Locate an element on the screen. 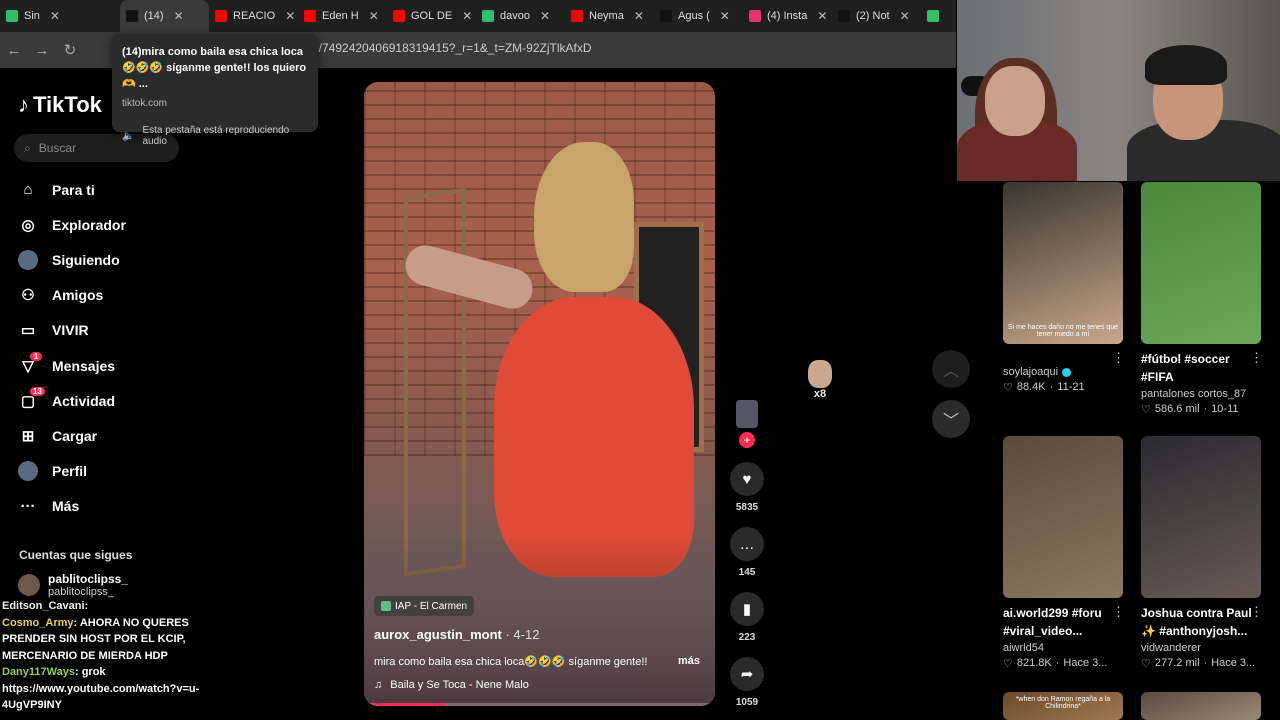 The height and width of the screenshot is (720, 1280). browser-tab: GOL DE ✕ is located at coordinates (431, 16).